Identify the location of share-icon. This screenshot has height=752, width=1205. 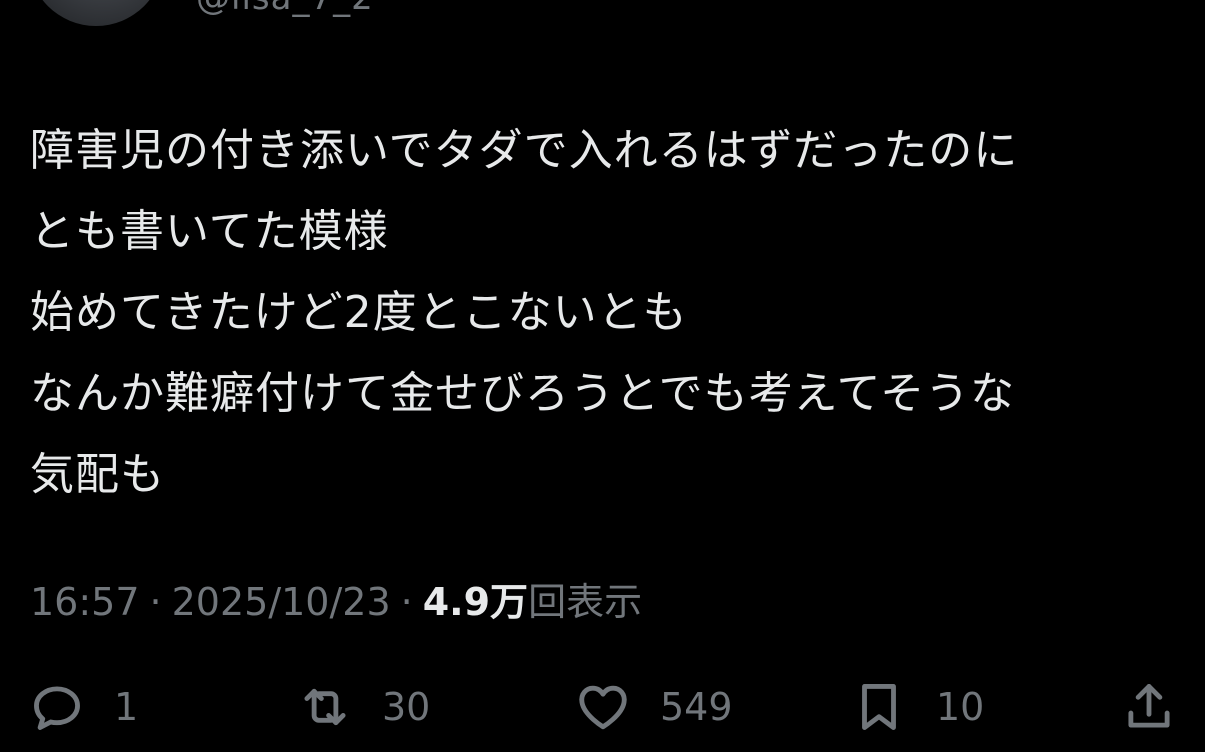
(1149, 706).